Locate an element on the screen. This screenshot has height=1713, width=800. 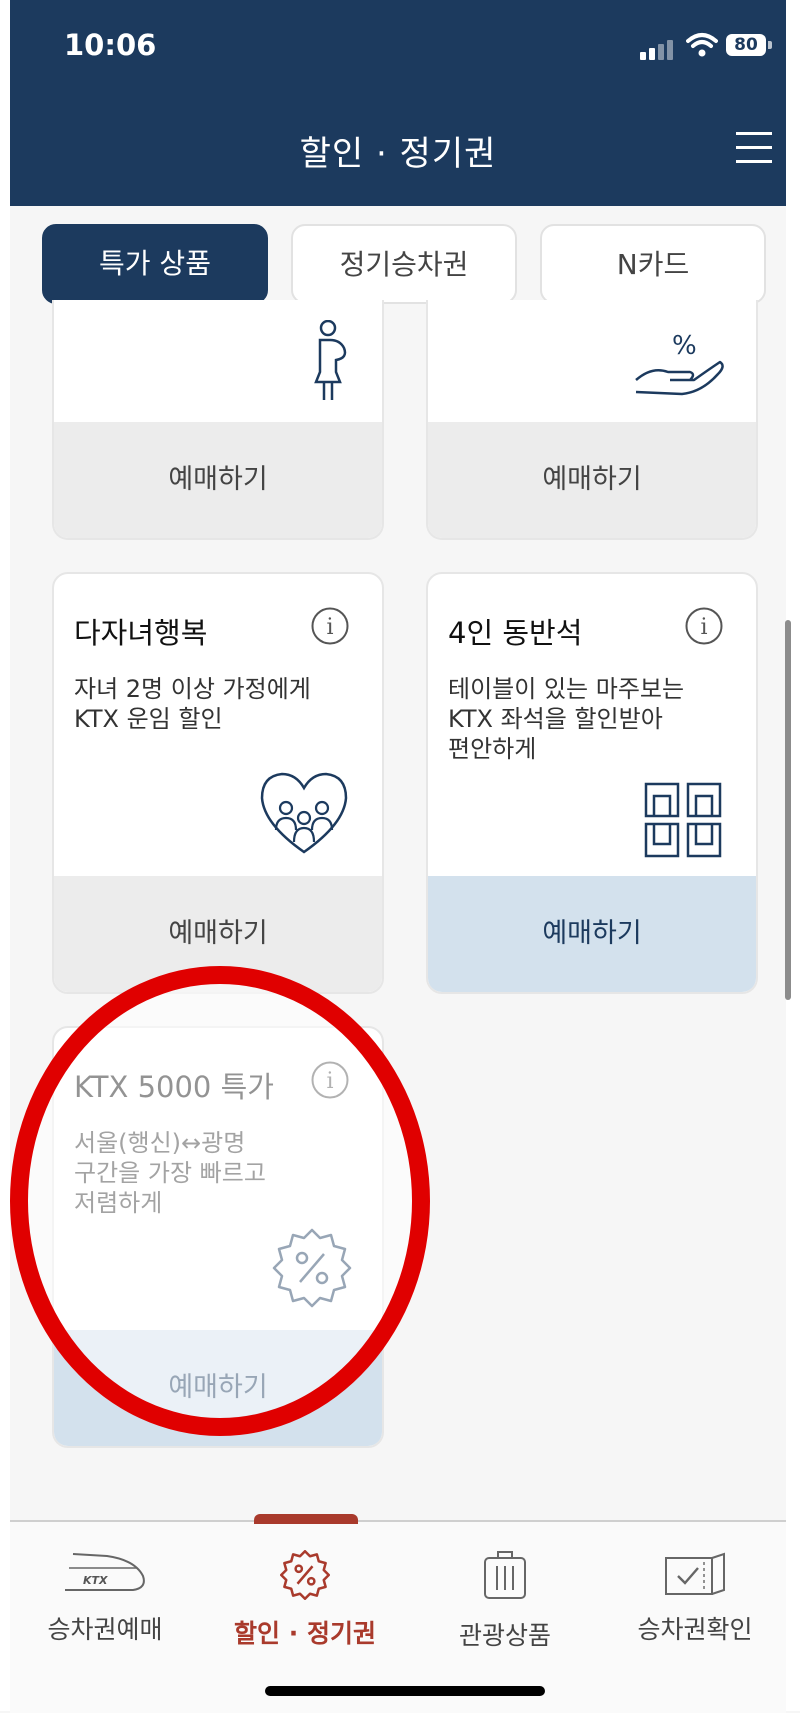
nav-item-discount-pass: 할인 · 정기권 is located at coordinates (305, 1592).